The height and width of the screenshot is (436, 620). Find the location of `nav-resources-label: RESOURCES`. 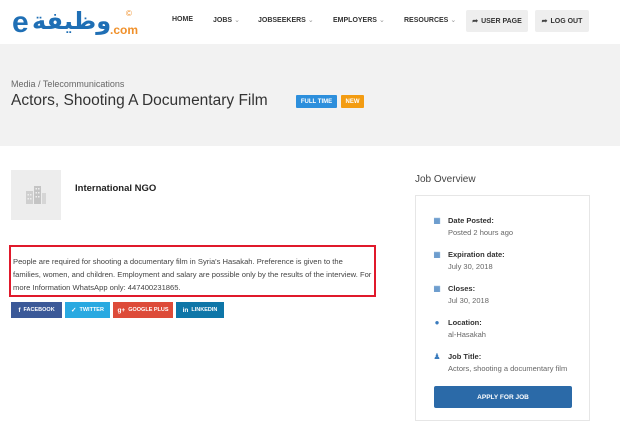

nav-resources-label: RESOURCES is located at coordinates (426, 20).